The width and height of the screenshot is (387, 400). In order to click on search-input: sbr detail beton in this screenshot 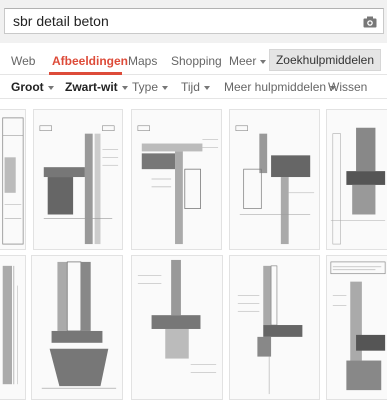, I will do `click(61, 21)`.